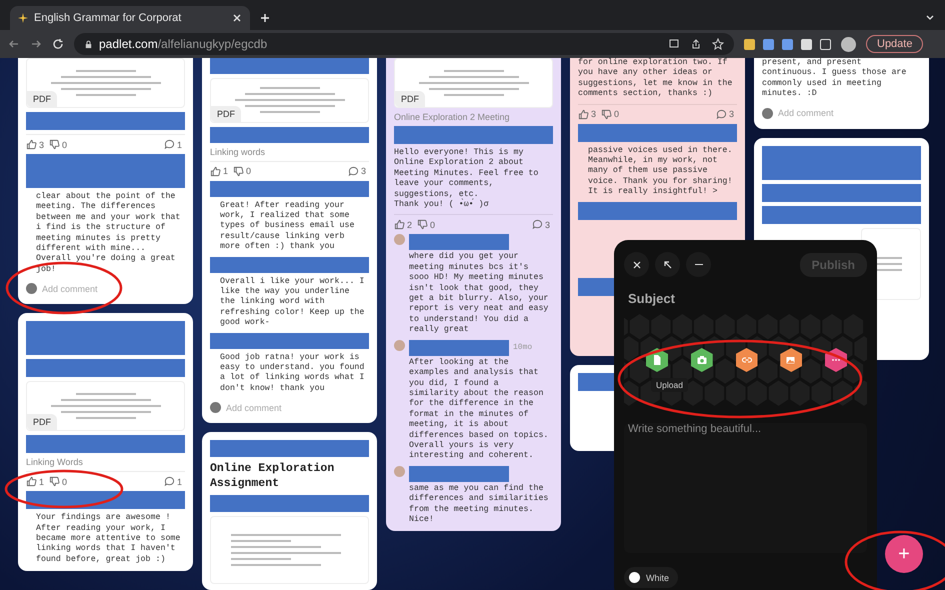 This screenshot has width=945, height=590. What do you see at coordinates (292, 302) in the screenshot?
I see `comment-text: Overall i like your work... I like the way you underline the linking word with refreshing color! Keep up the good work-` at bounding box center [292, 302].